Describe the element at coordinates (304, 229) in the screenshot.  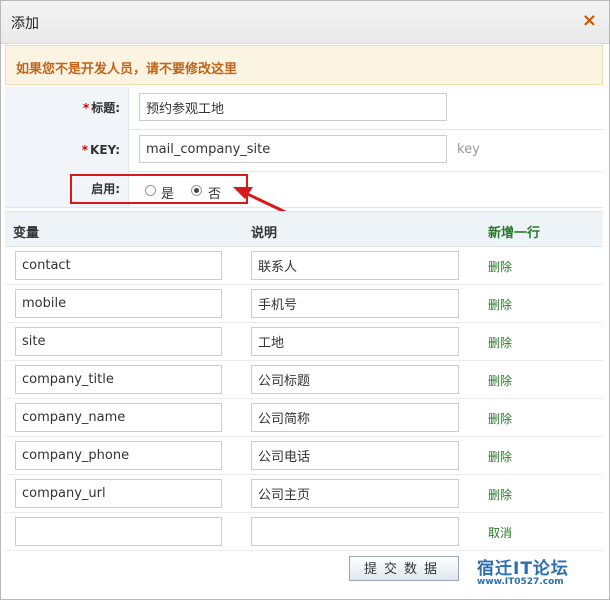
I see `variables-table-header: 变量 说明 新增一行` at that location.